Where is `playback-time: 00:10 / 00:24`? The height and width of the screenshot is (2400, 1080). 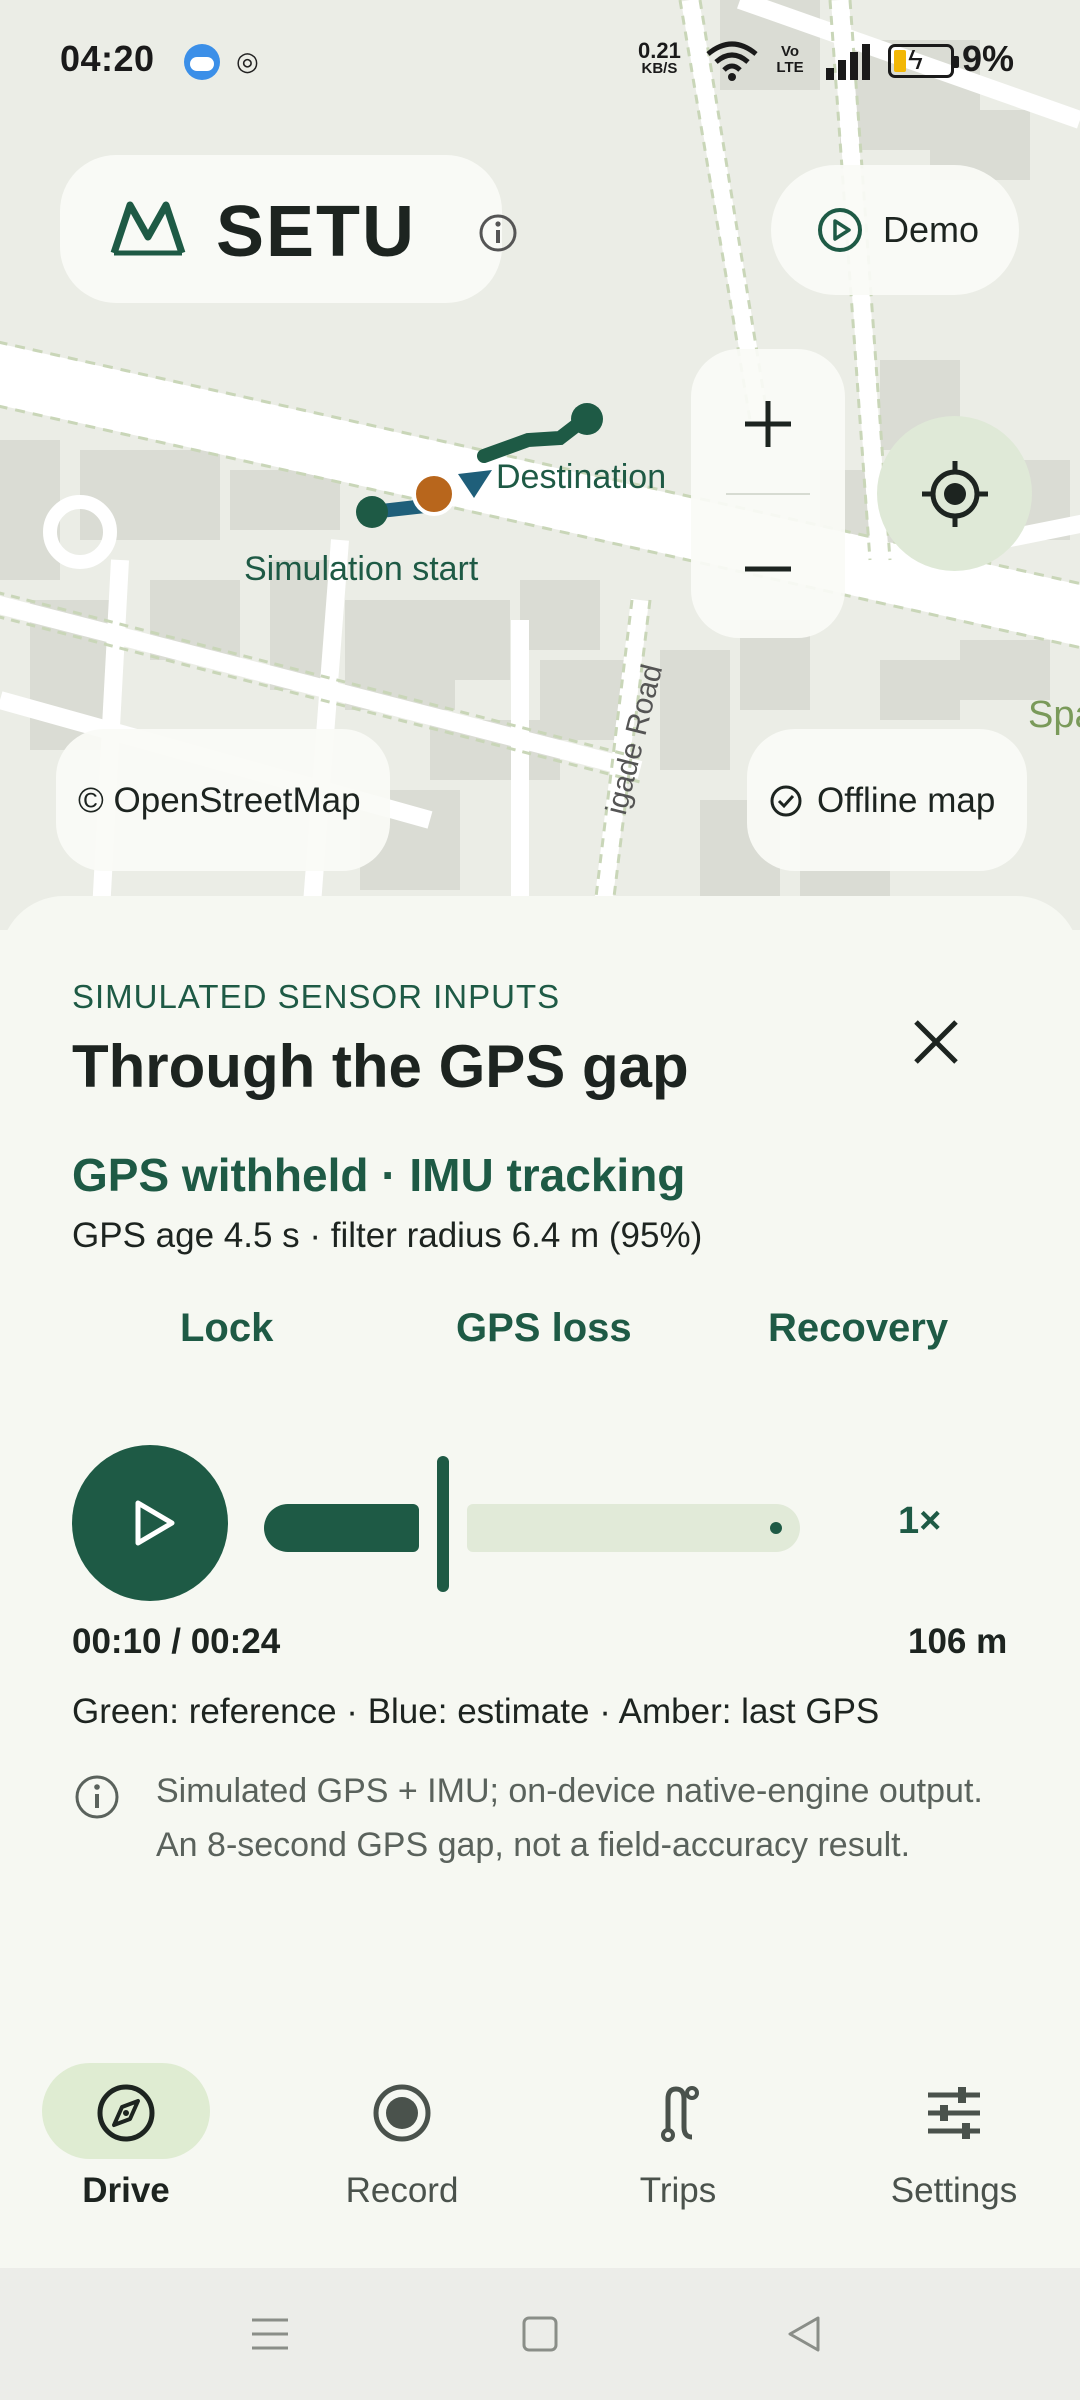
playback-time: 00:10 / 00:24 is located at coordinates (176, 1641).